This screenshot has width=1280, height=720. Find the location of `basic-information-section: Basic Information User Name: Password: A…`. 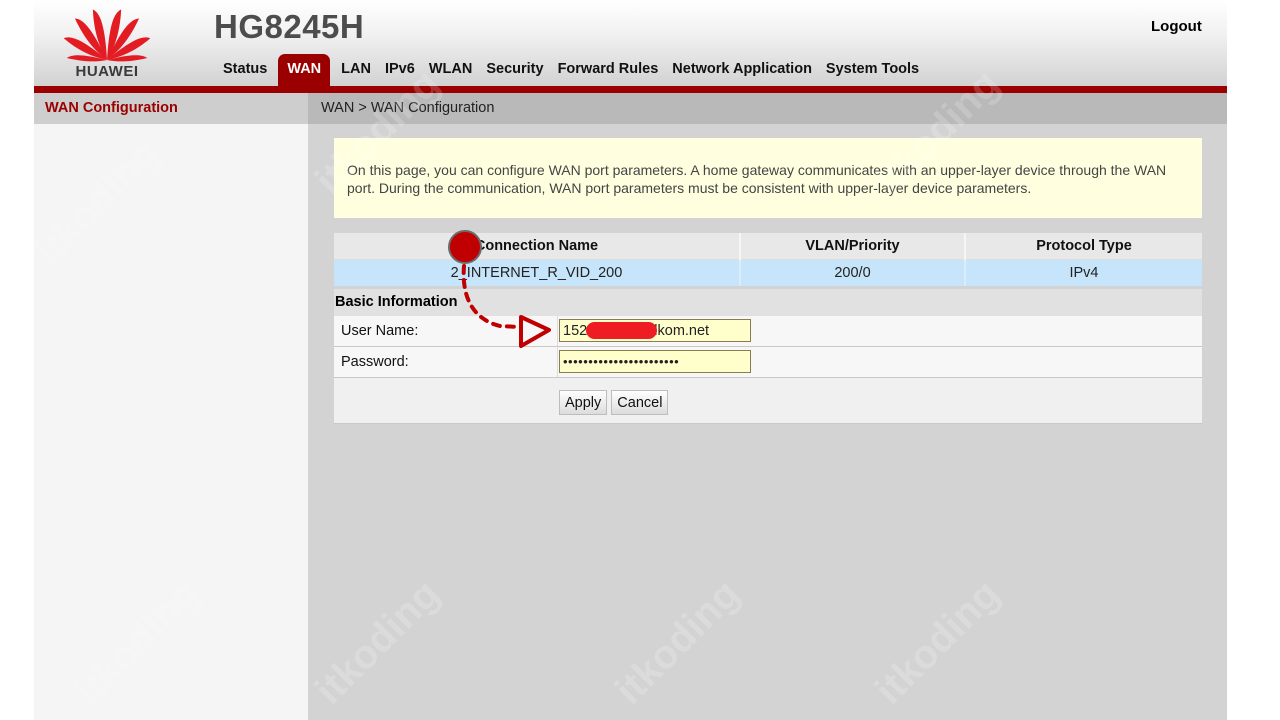

basic-information-section: Basic Information User Name: Password: A… is located at coordinates (768, 356).